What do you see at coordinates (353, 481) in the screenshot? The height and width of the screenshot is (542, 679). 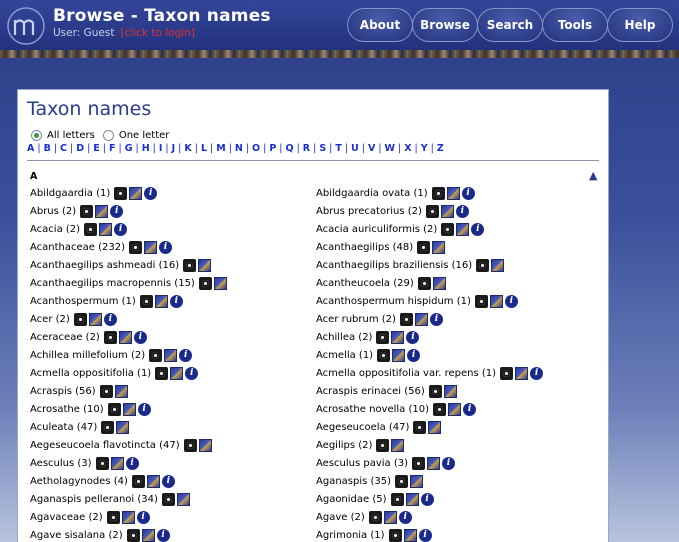 I see `taxon-name-link: Aganaspis (35)` at bounding box center [353, 481].